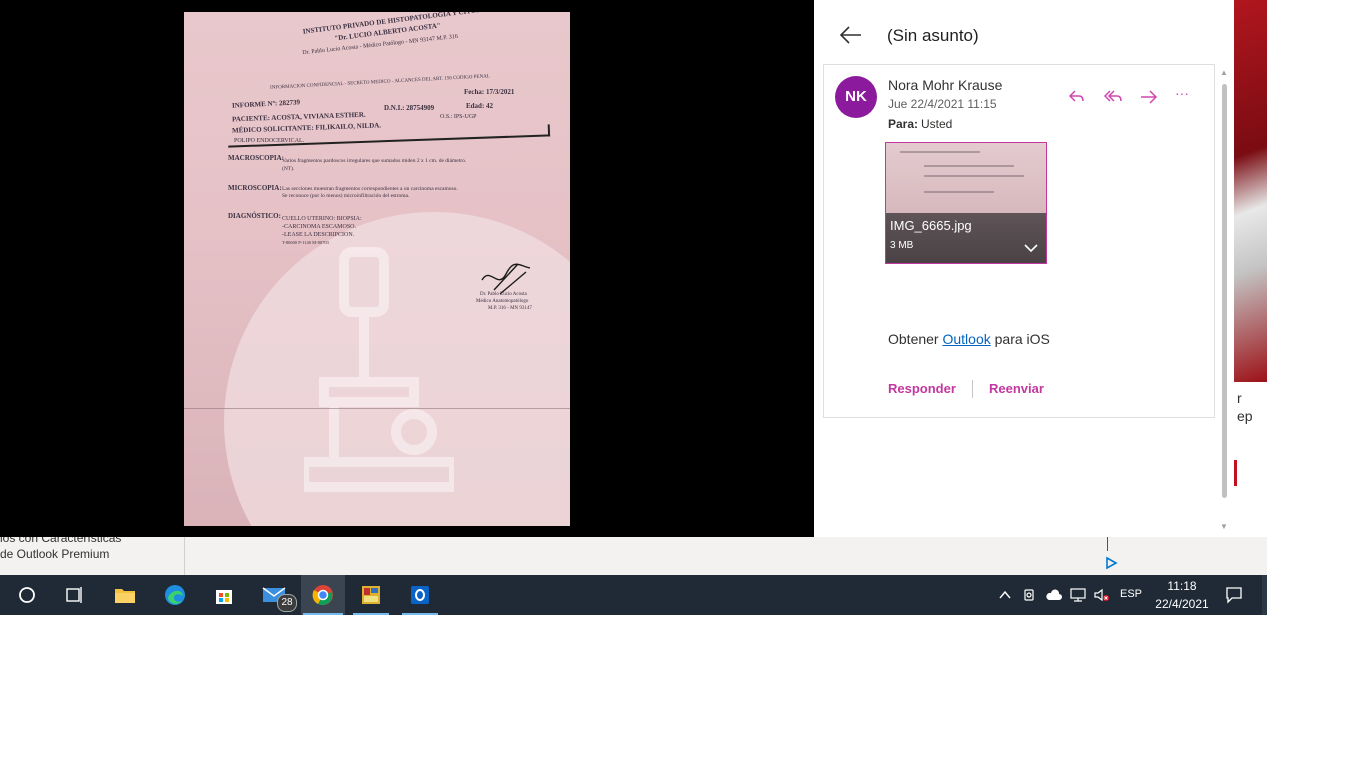 The height and width of the screenshot is (768, 1360). I want to click on task-view-button, so click(75, 595).